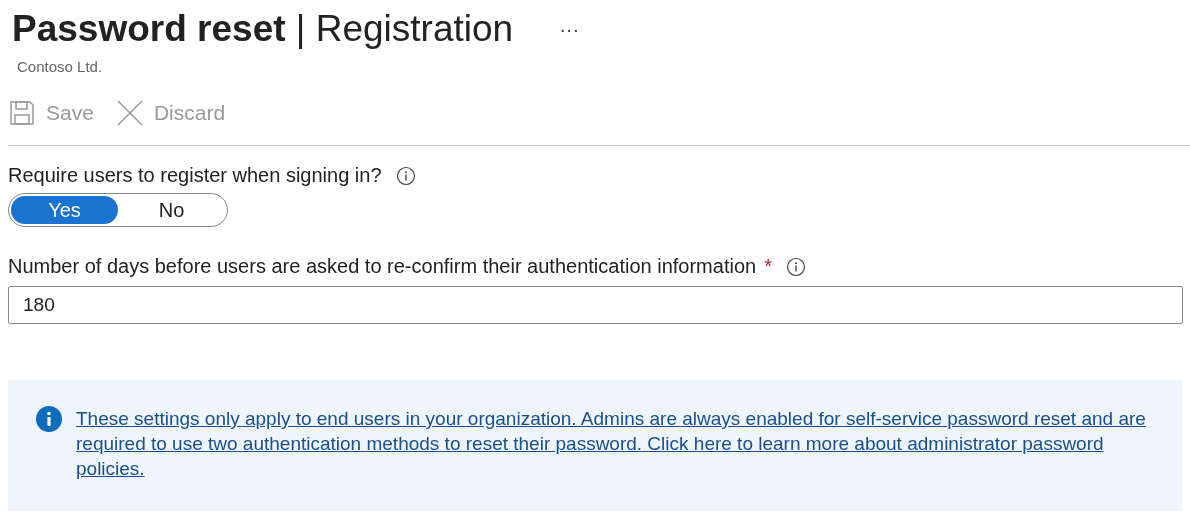  What do you see at coordinates (195, 175) in the screenshot?
I see `setting-label: Require users to register when signing in?` at bounding box center [195, 175].